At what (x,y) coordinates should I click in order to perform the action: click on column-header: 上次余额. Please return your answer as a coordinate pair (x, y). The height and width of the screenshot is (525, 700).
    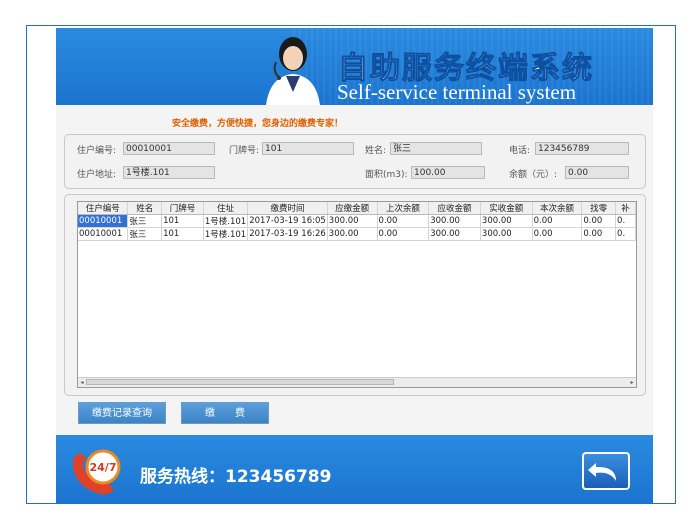
    Looking at the image, I should click on (403, 208).